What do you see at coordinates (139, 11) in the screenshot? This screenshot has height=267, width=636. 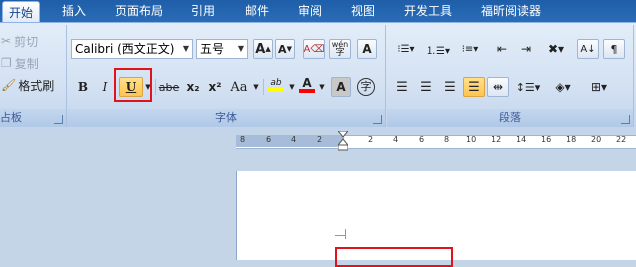 I see `tab-page-layout: 页面布局` at bounding box center [139, 11].